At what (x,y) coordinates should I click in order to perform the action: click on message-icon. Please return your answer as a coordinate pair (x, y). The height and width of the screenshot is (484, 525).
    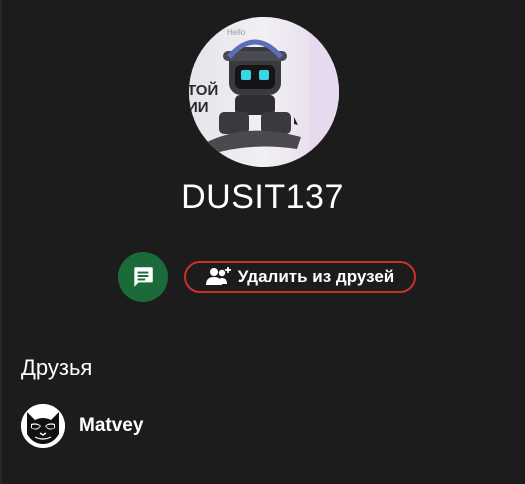
    Looking at the image, I should click on (143, 277).